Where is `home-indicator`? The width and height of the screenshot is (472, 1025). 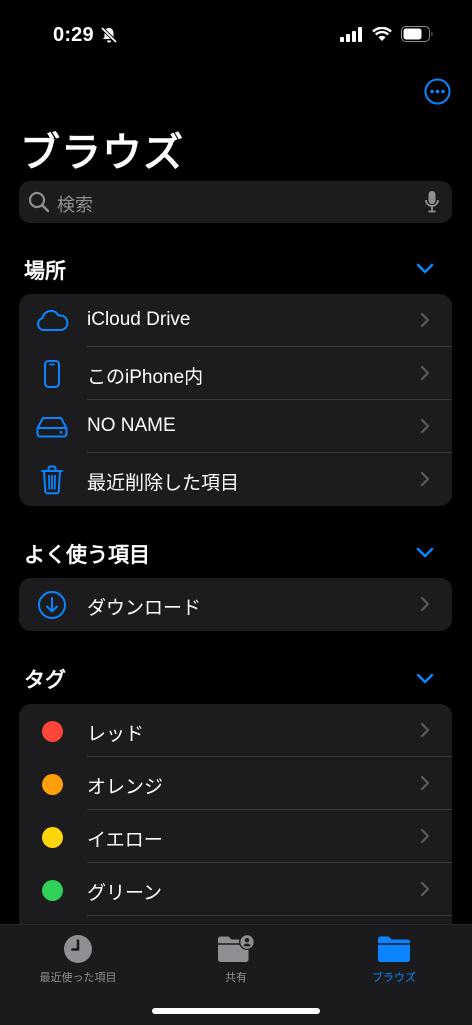
home-indicator is located at coordinates (236, 1011).